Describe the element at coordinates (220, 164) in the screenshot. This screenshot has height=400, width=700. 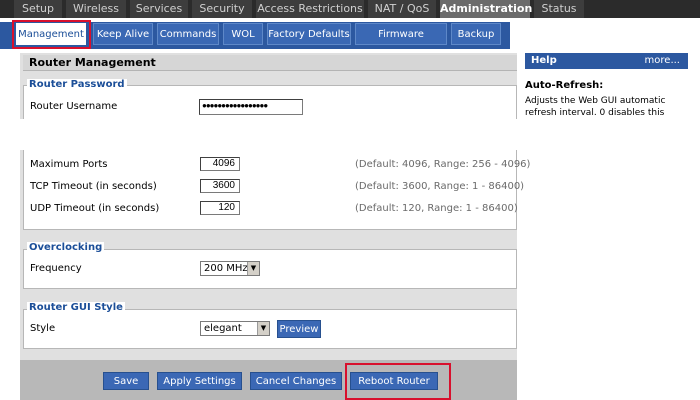
I see `max-ports-input: 4096` at that location.